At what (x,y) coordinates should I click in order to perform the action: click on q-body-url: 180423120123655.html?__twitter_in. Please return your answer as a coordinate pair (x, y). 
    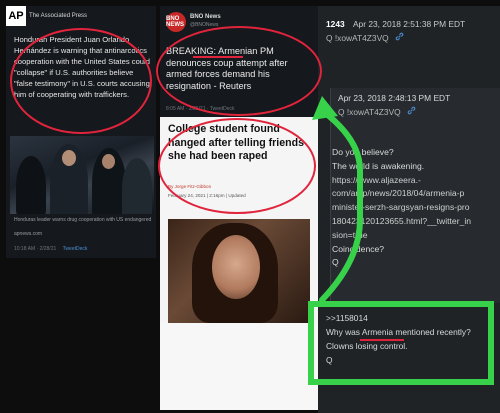
    Looking at the image, I should click on (416, 222).